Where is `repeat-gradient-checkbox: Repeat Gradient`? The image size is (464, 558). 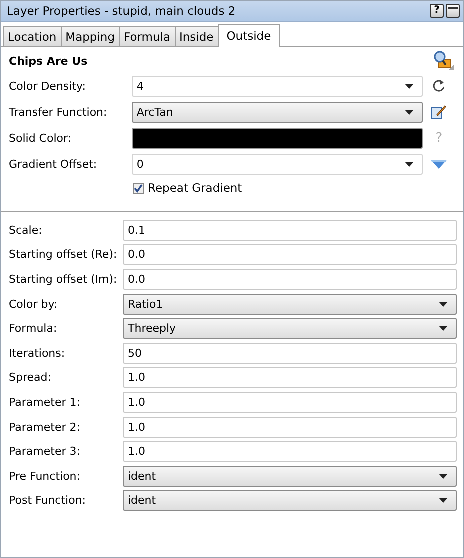
repeat-gradient-checkbox: Repeat Gradient is located at coordinates (187, 188).